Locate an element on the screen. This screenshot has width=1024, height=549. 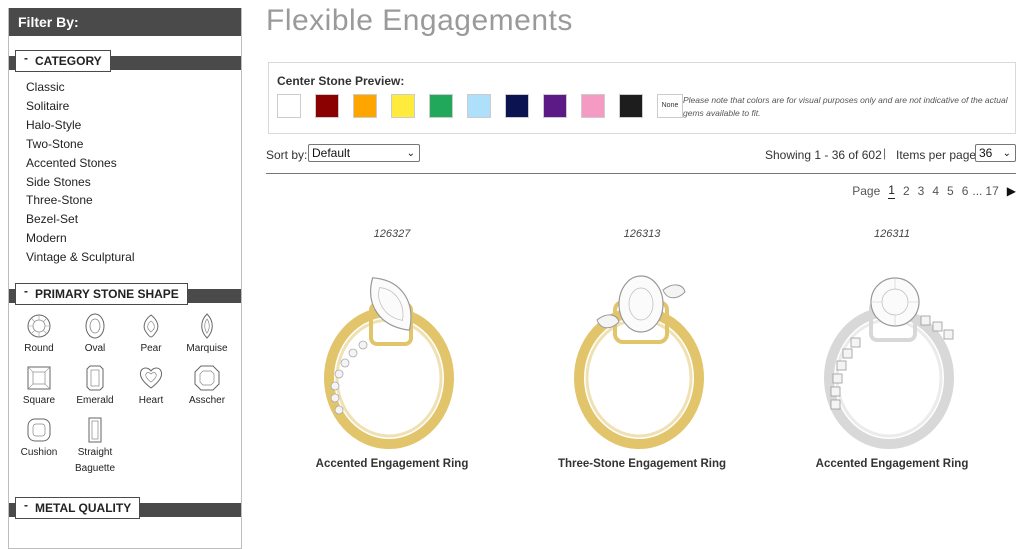
shape-option-round: Round is located at coordinates (39, 335).